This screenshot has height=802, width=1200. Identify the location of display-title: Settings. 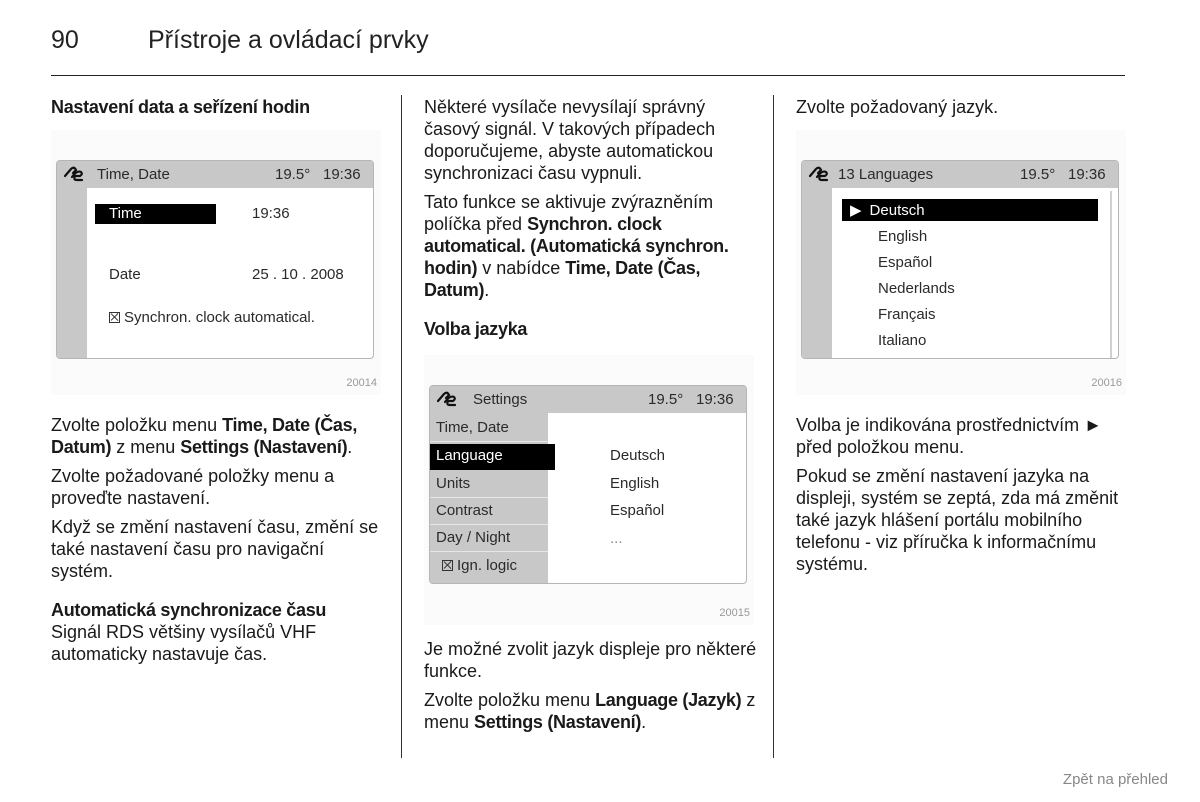
(500, 399).